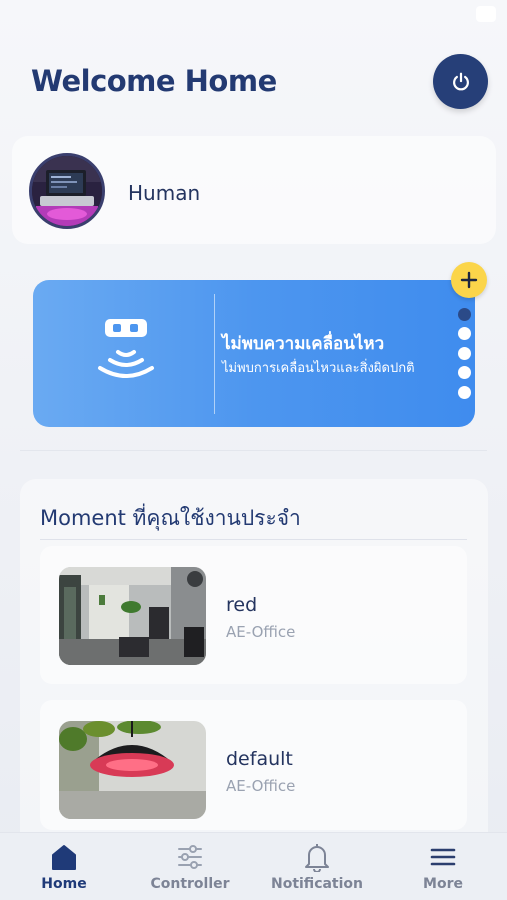 The image size is (507, 900). Describe the element at coordinates (318, 368) in the screenshot. I see `motion-status-subtitle: ไม่พบการเคลื่อนไหวและสิ่งผิดปกติ` at that location.